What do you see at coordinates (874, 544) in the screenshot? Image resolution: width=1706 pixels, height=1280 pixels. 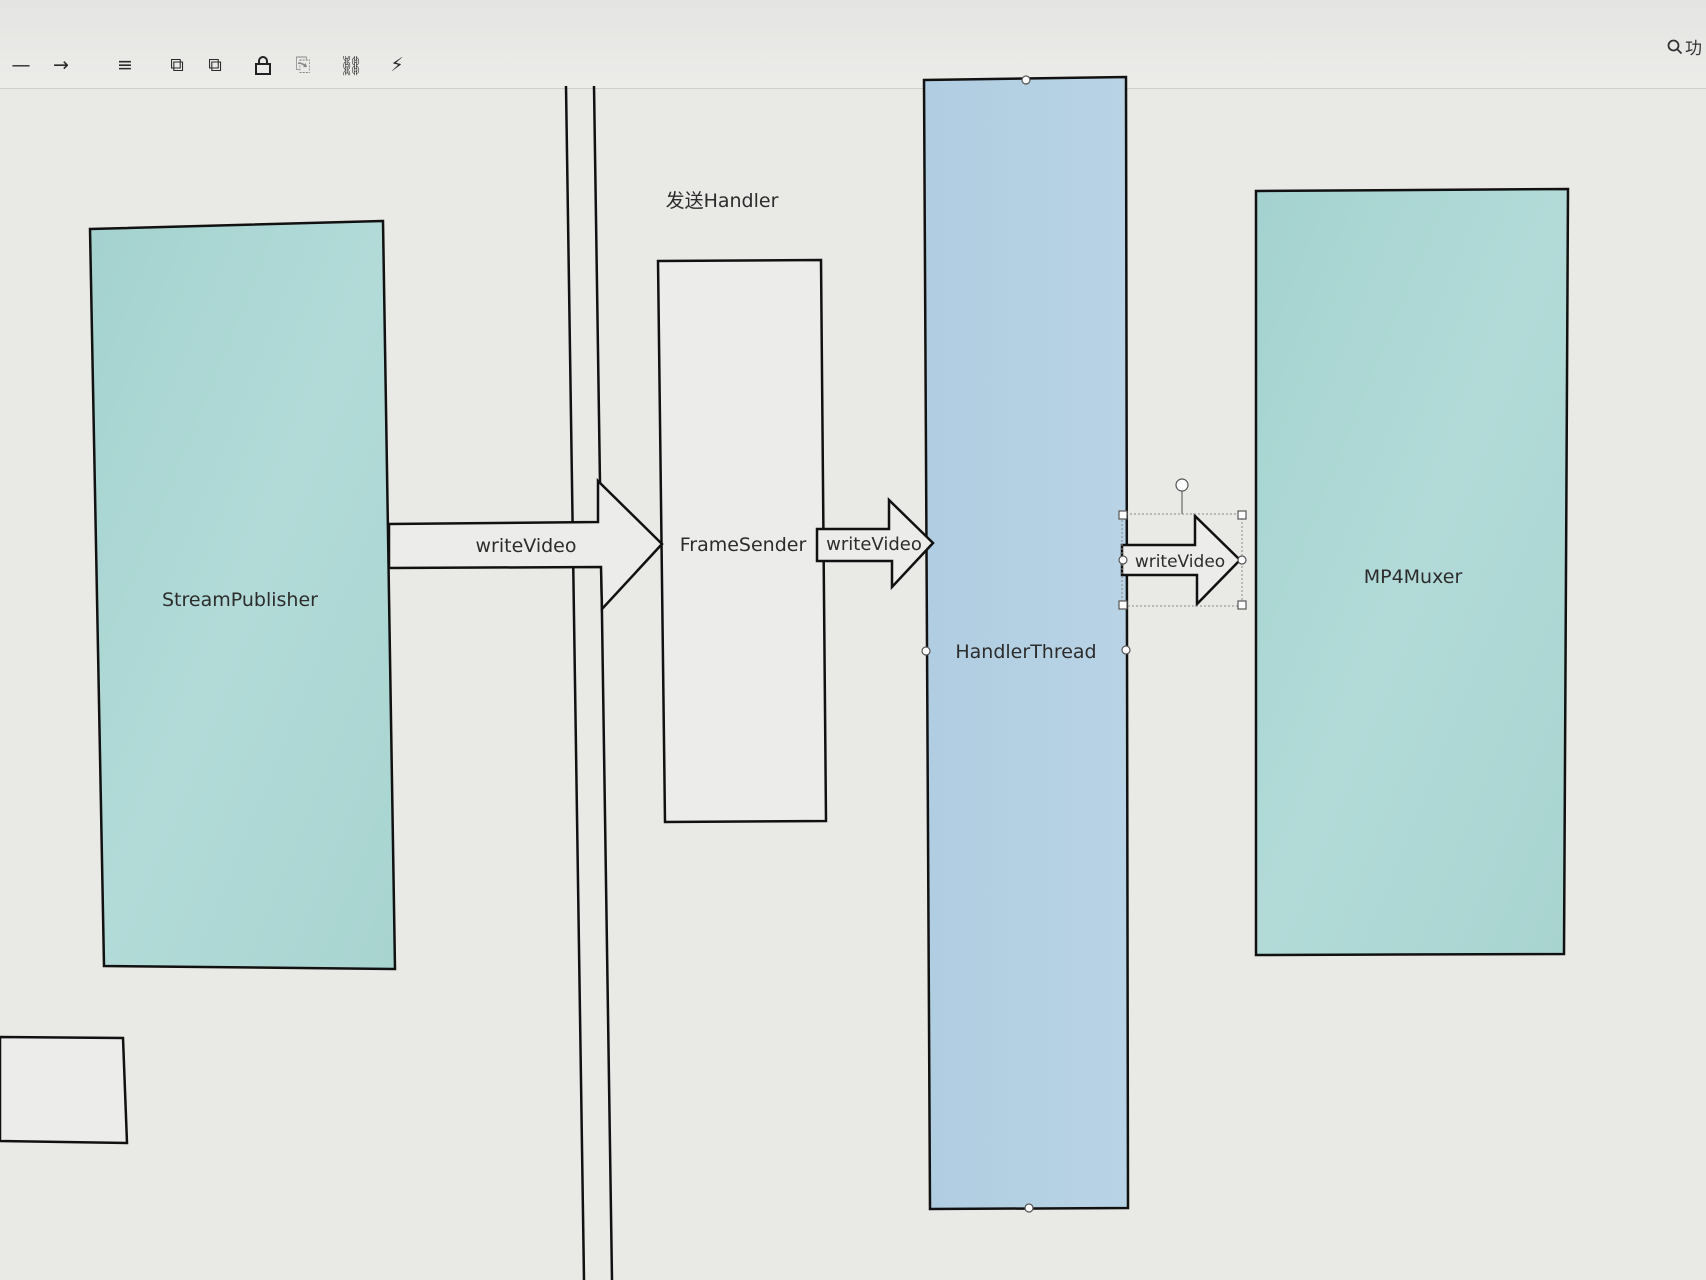 I see `arrow-2-label: writeVideo` at bounding box center [874, 544].